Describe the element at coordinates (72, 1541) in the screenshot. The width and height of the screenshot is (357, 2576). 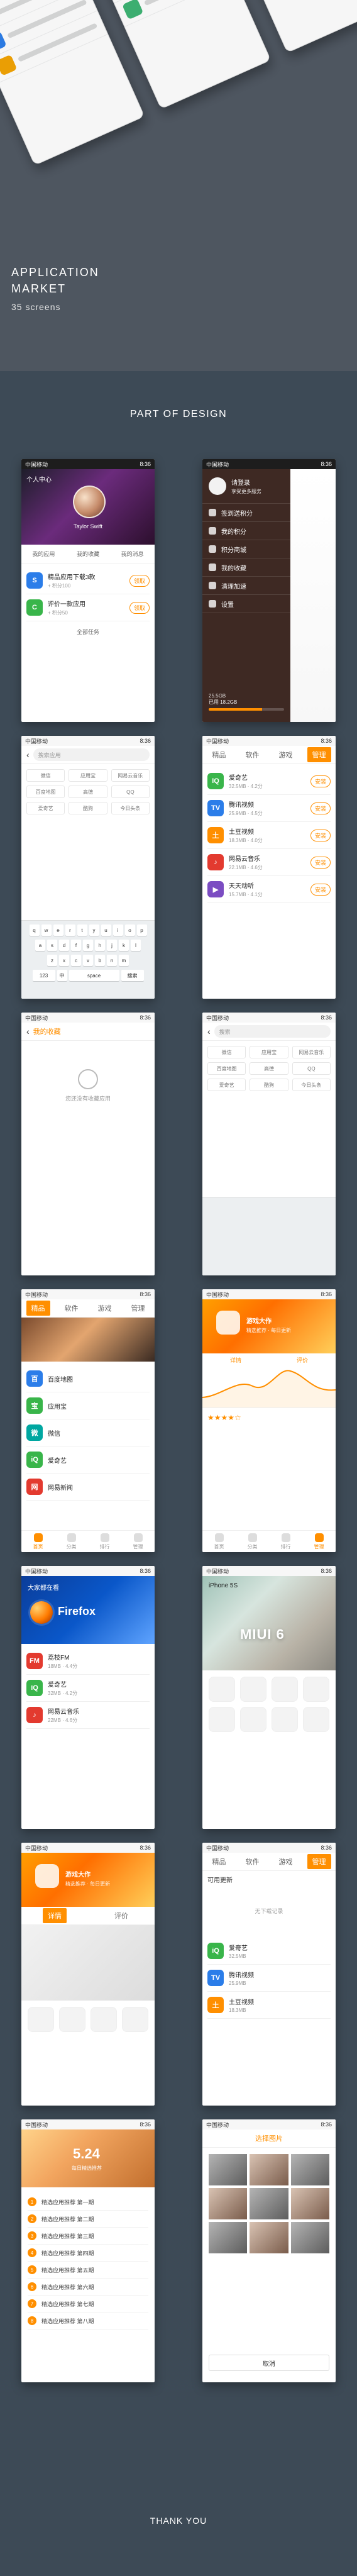
I see `nav-category: 分类` at that location.